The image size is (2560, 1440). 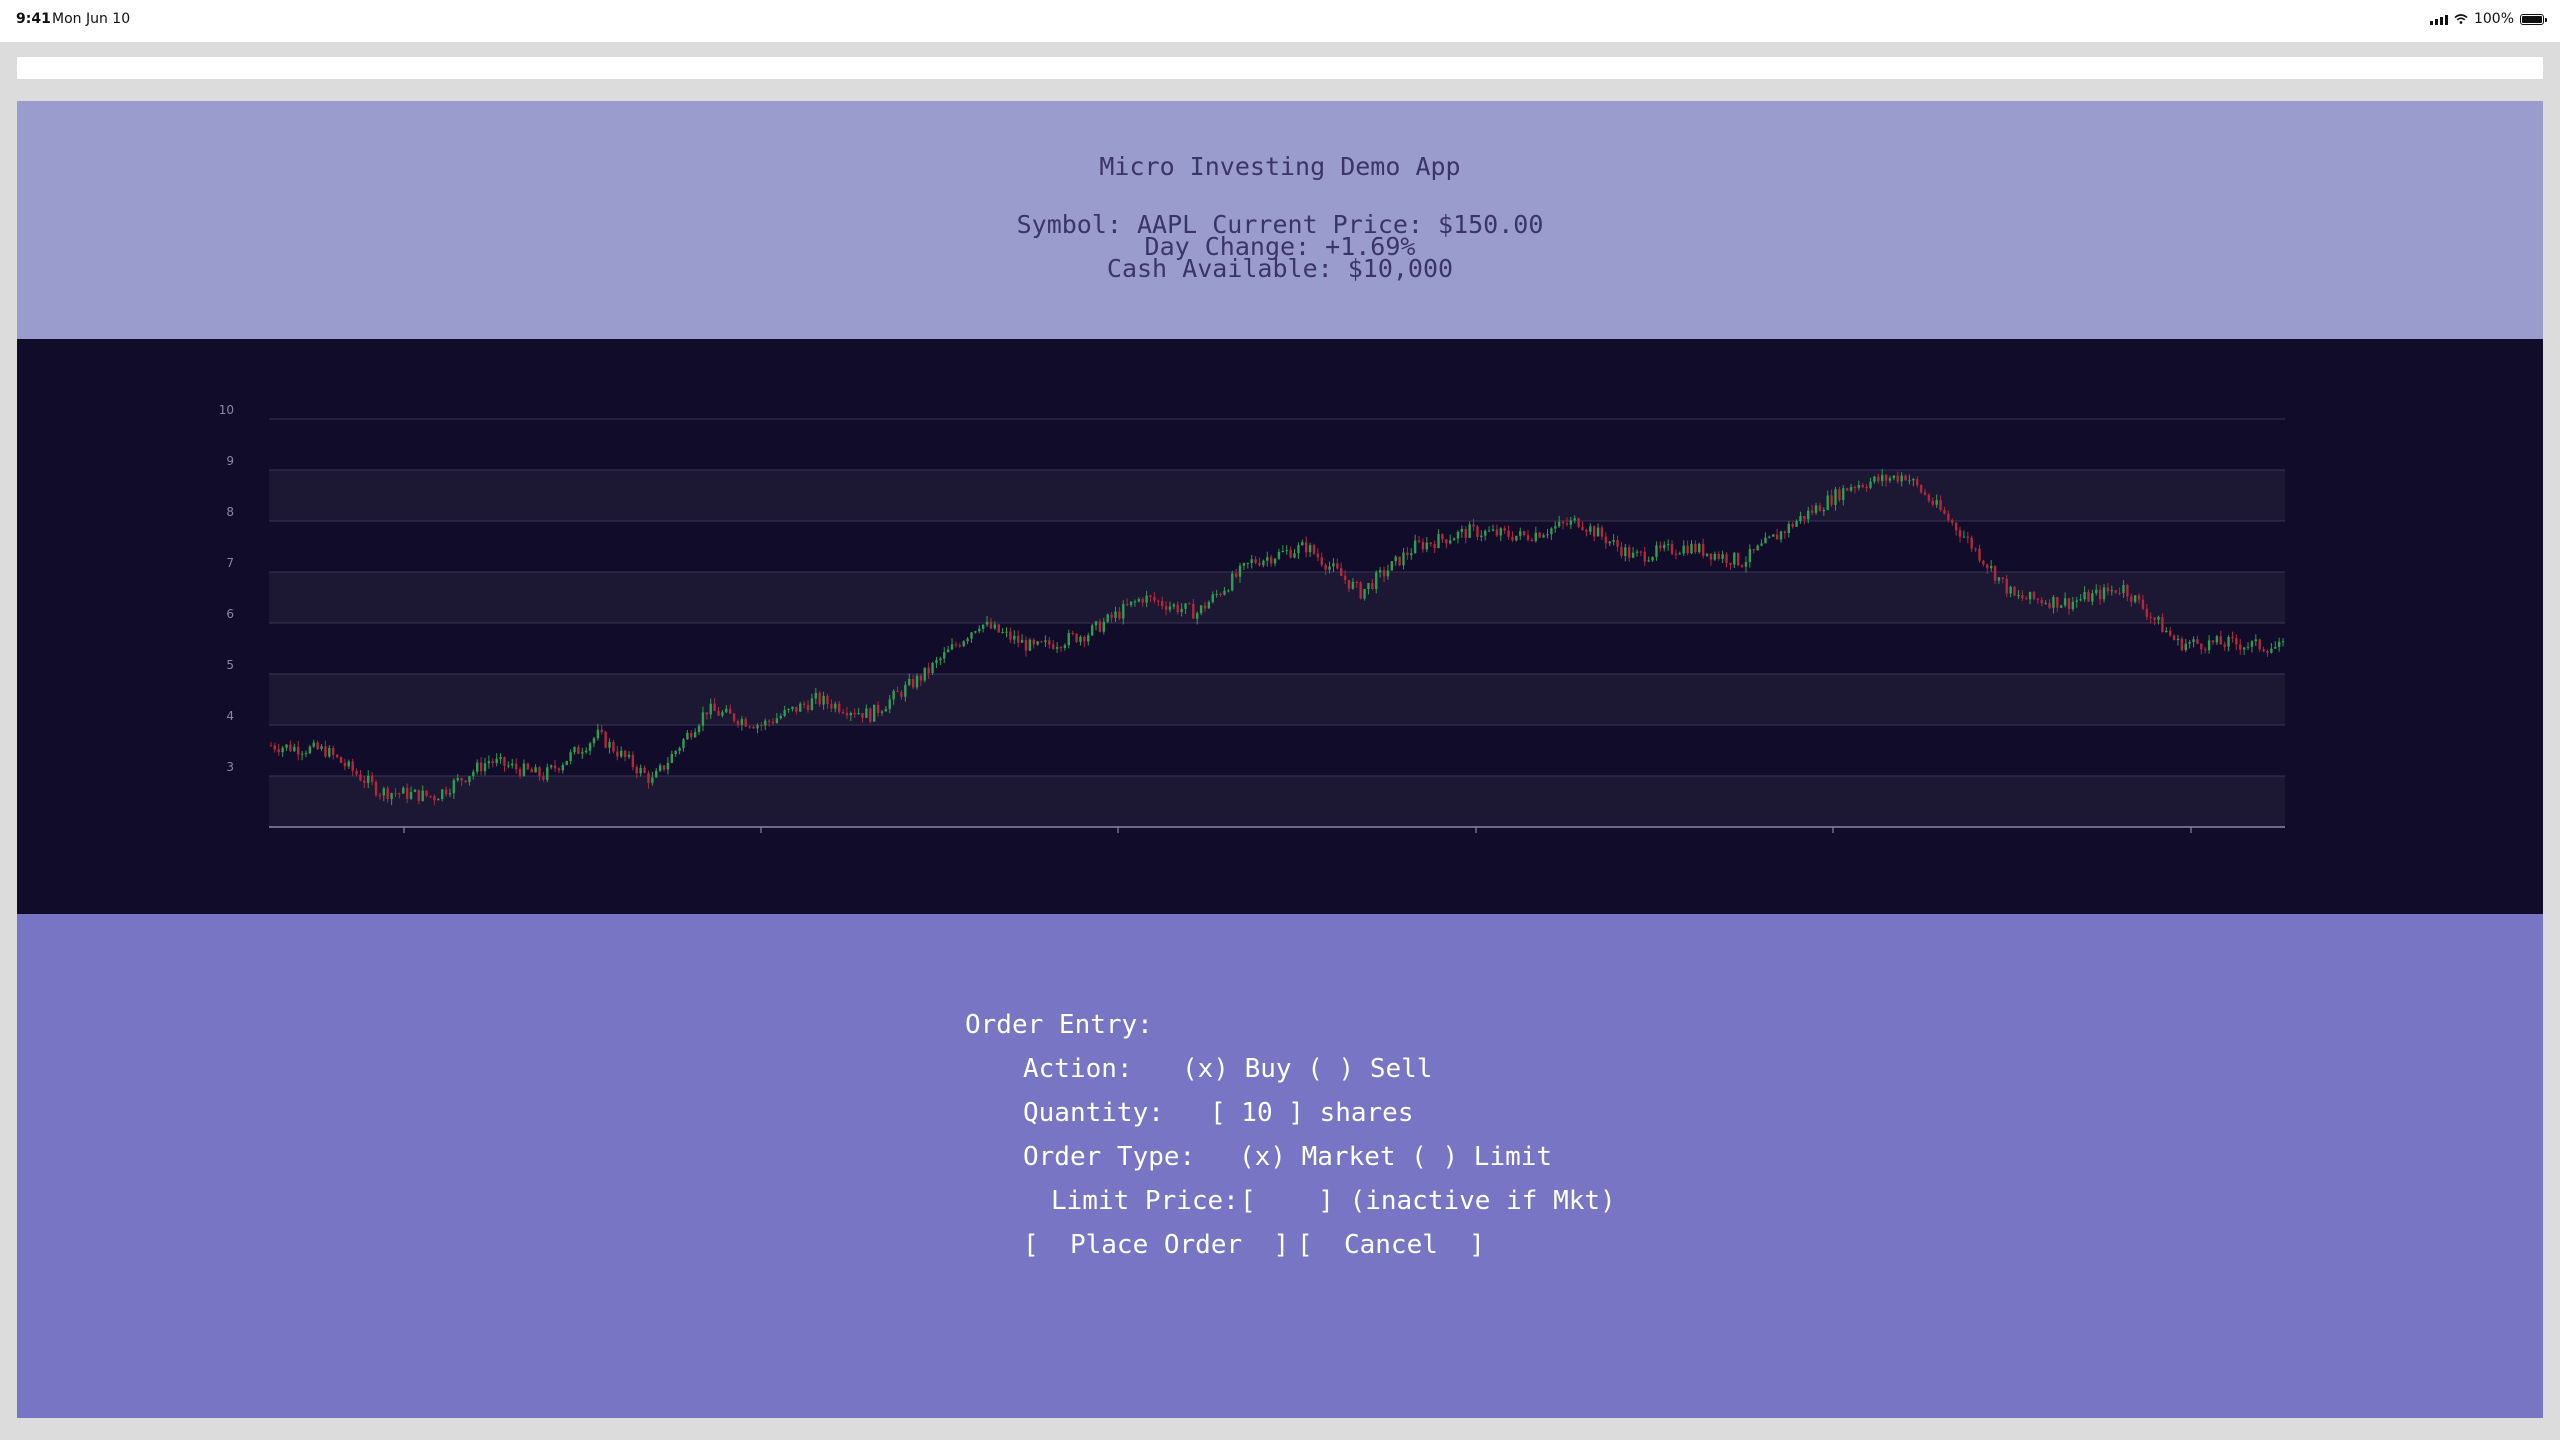 I want to click on action-label: Action:, so click(x=1078, y=1069).